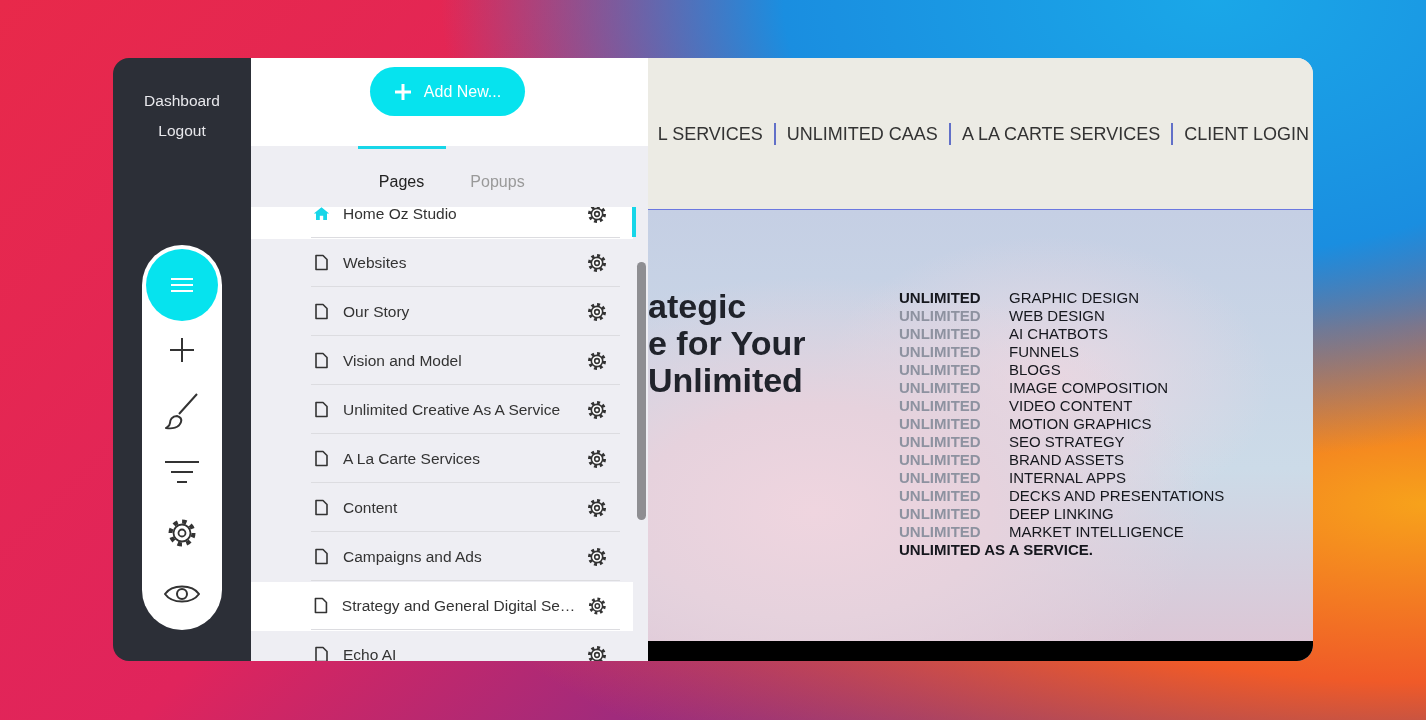 The width and height of the screenshot is (1426, 720). Describe the element at coordinates (634, 222) in the screenshot. I see `active-indicator` at that location.